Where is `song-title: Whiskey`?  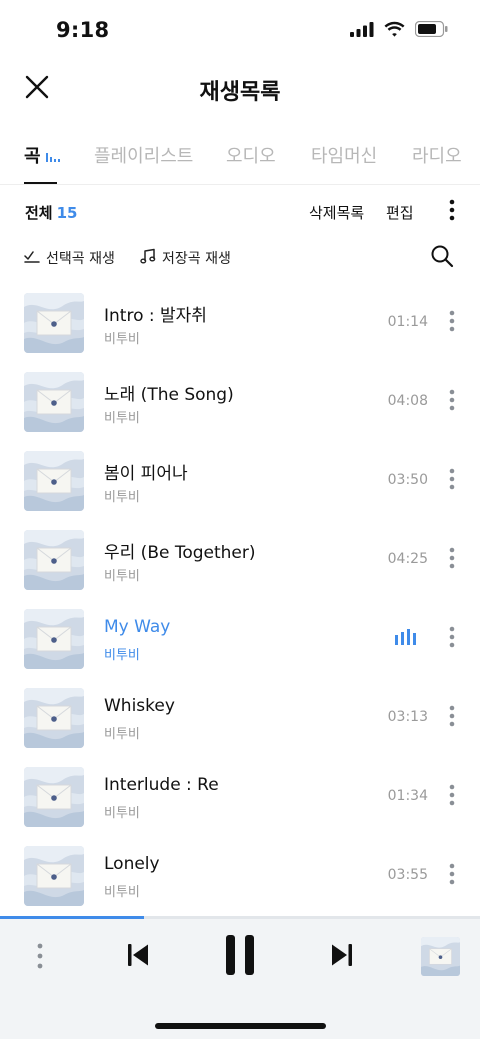
song-title: Whiskey is located at coordinates (139, 706).